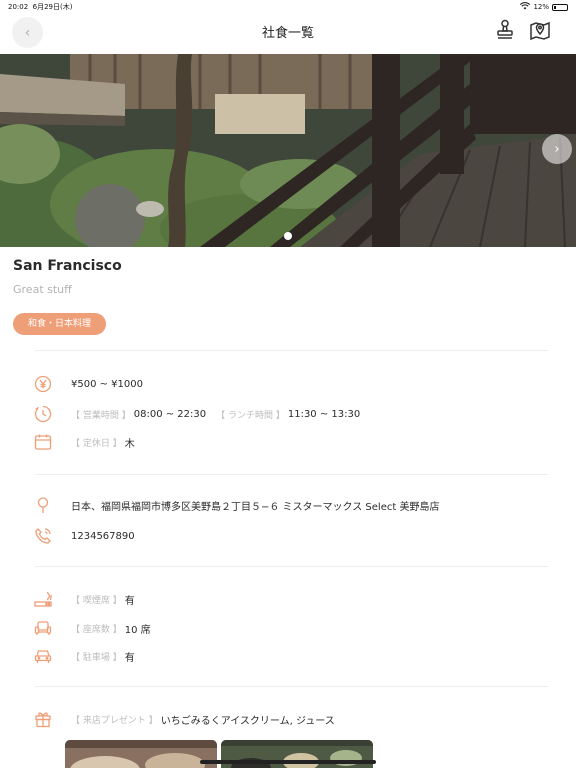 The image size is (576, 768). Describe the element at coordinates (43, 536) in the screenshot. I see `phone-icon` at that location.